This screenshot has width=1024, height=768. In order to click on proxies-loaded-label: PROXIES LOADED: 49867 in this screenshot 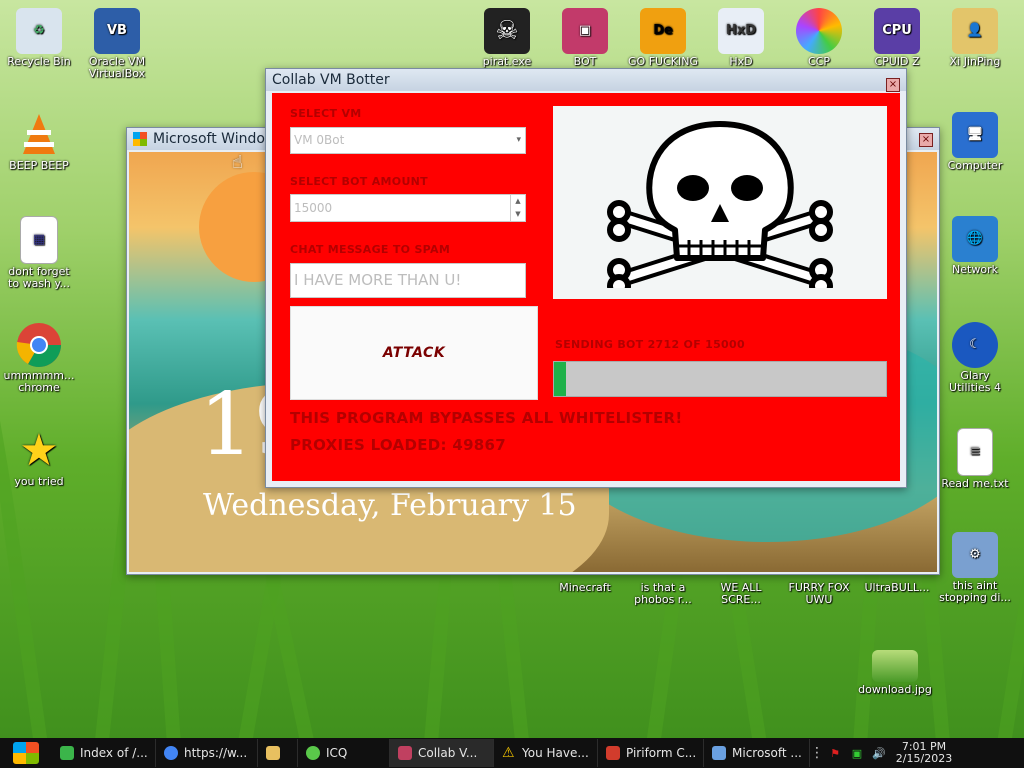, I will do `click(398, 445)`.